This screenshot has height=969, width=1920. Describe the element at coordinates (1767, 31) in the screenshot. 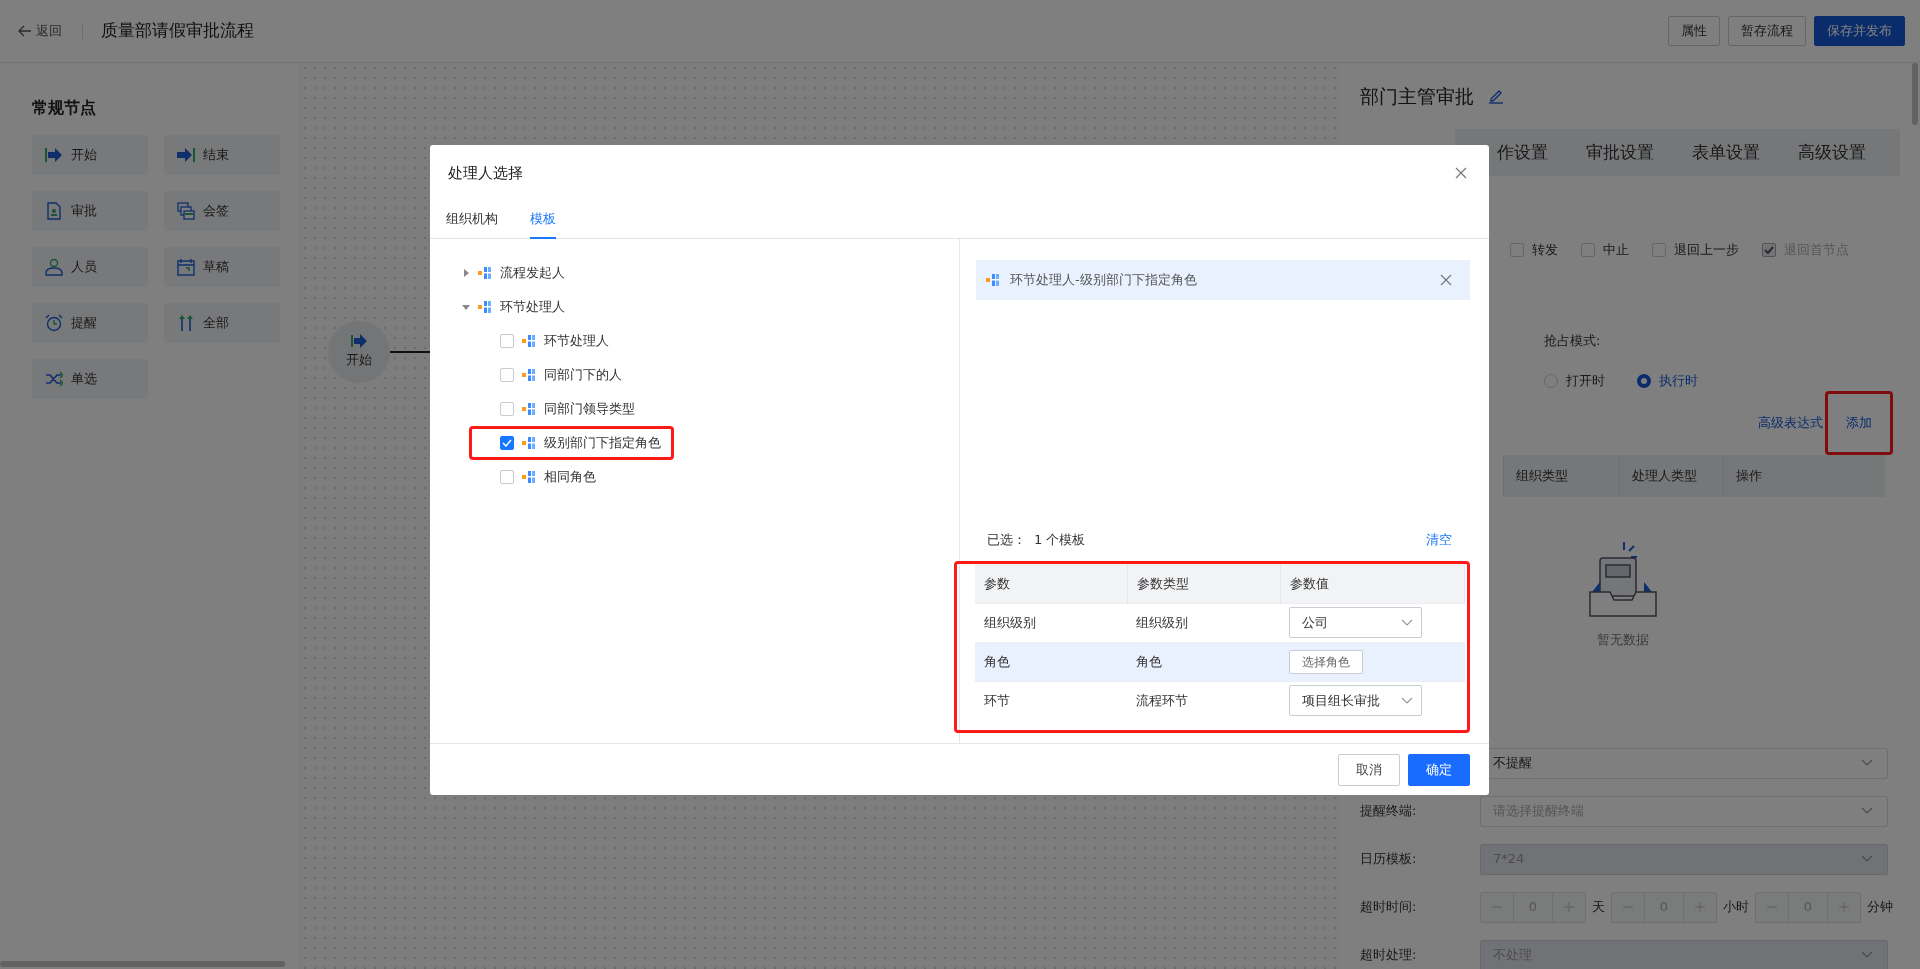

I see `header-button: 暂存流程` at that location.